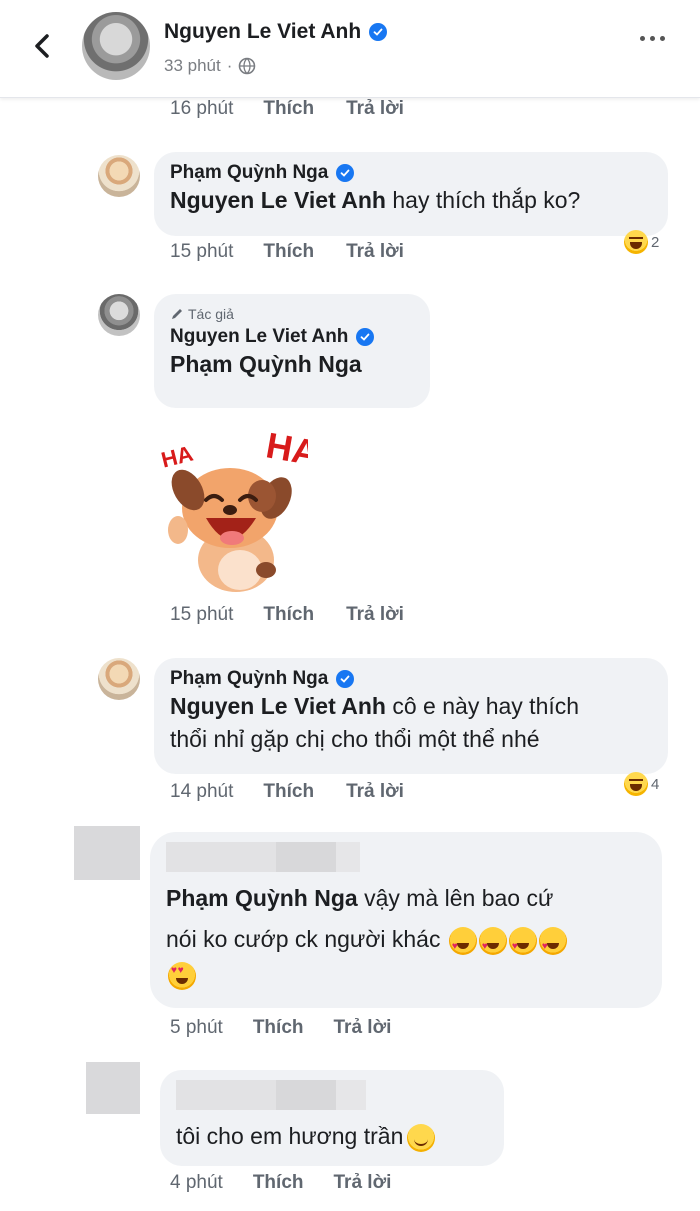  Describe the element at coordinates (201, 792) in the screenshot. I see `comment-time: 14 phút` at that location.